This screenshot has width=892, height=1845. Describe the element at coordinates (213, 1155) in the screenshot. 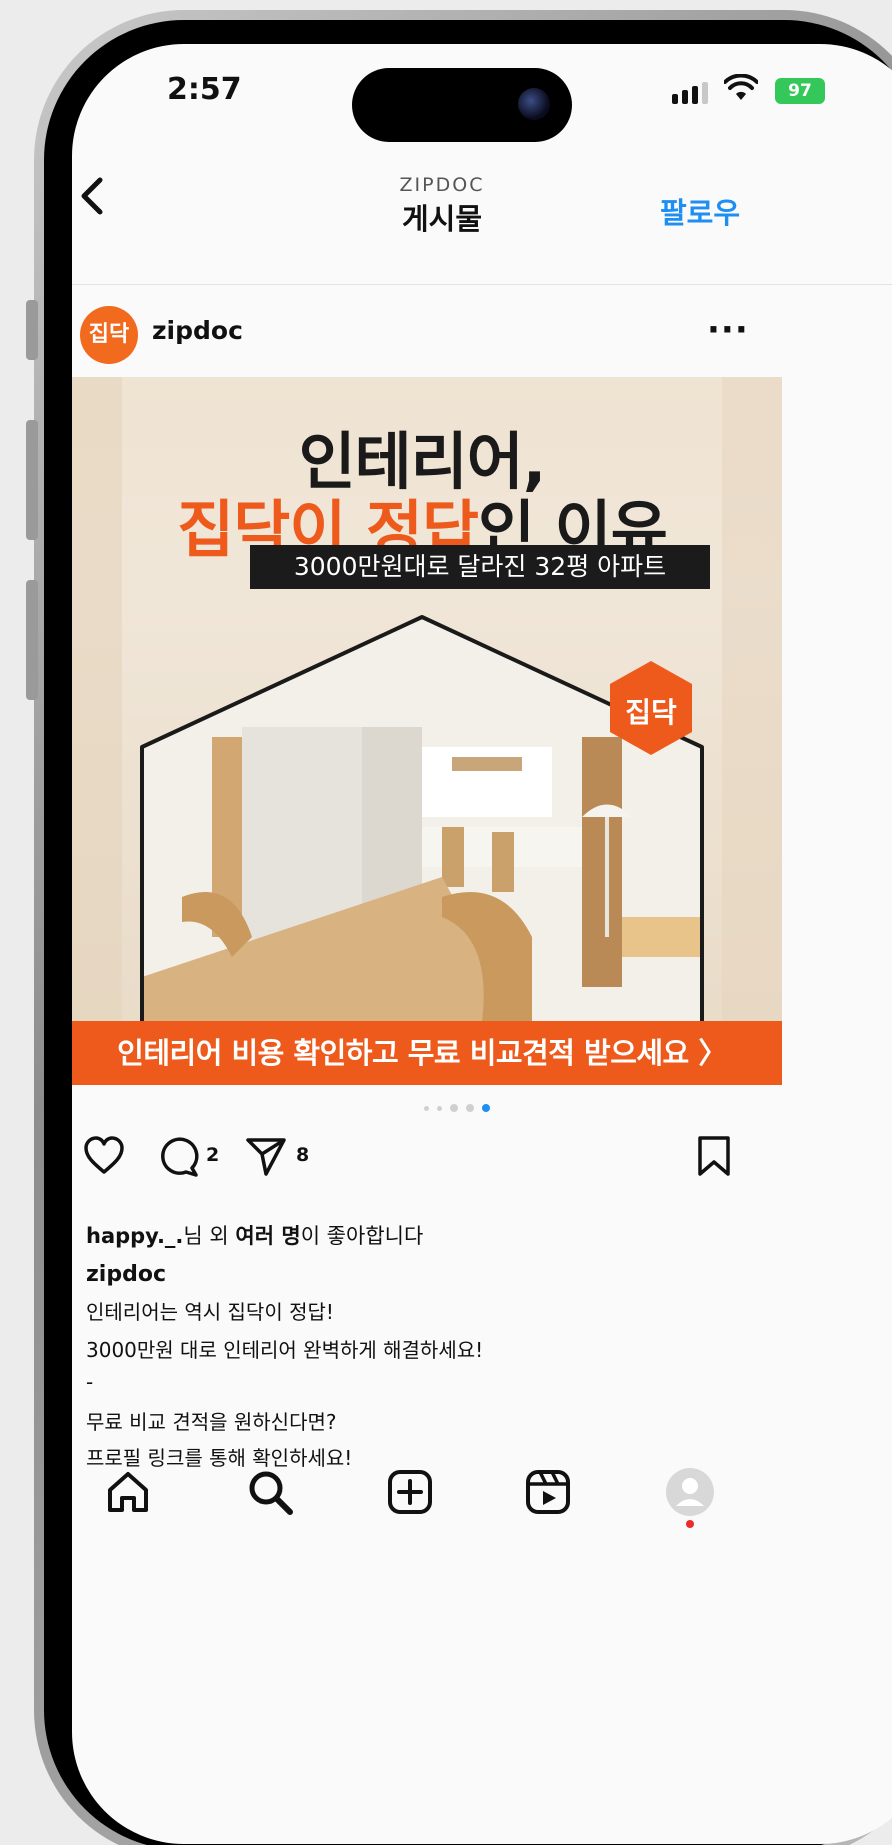

I see `comment-count: 2` at that location.